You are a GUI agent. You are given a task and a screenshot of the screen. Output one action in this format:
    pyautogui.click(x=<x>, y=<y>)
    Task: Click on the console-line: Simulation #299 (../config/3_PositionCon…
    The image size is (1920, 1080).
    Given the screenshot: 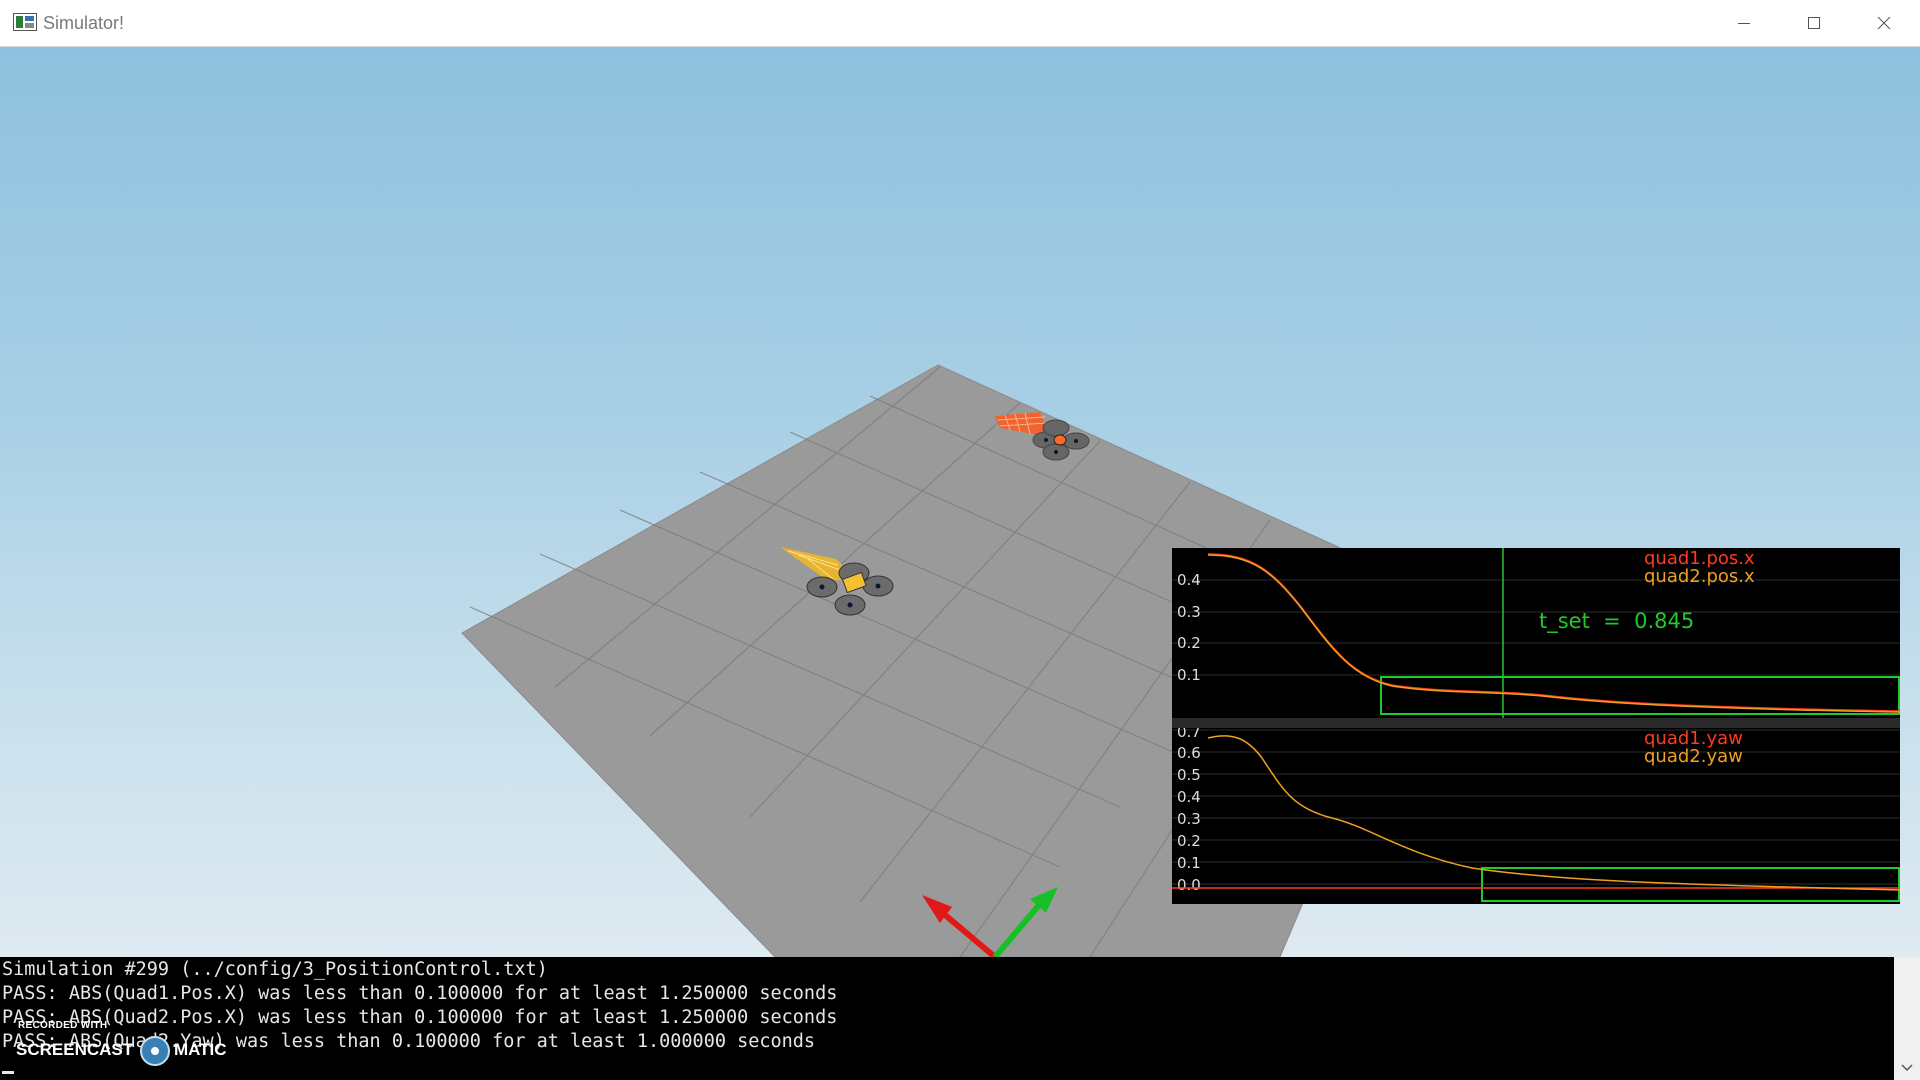 What is the action you would take?
    pyautogui.click(x=275, y=969)
    